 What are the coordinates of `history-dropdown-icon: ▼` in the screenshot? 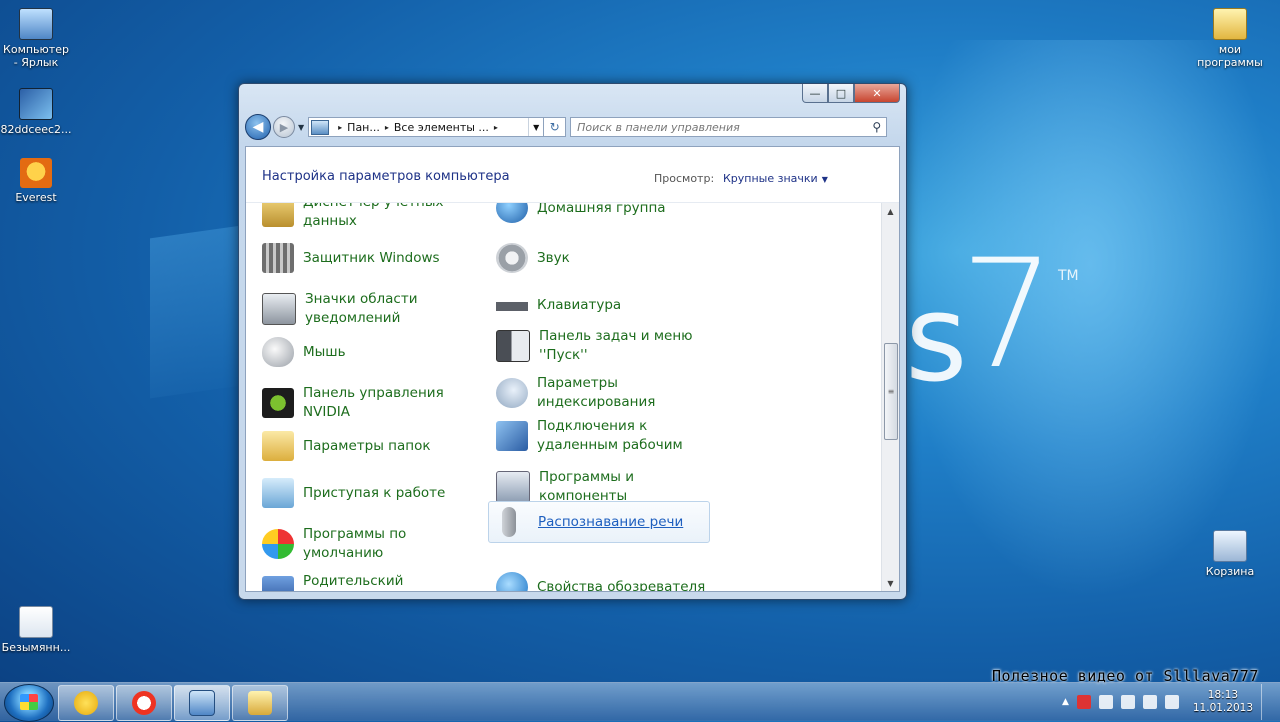 It's located at (301, 127).